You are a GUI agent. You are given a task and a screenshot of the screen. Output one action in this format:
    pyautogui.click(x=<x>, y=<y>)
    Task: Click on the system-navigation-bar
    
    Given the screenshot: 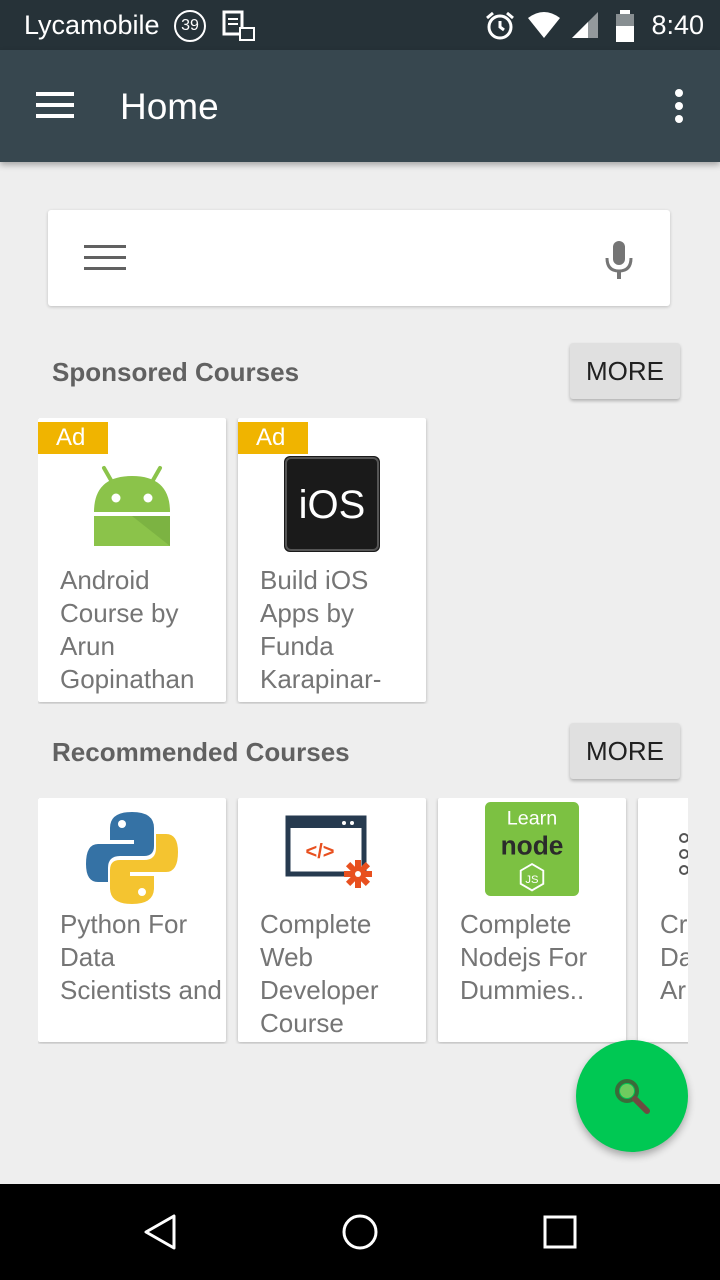 What is the action you would take?
    pyautogui.click(x=360, y=1232)
    